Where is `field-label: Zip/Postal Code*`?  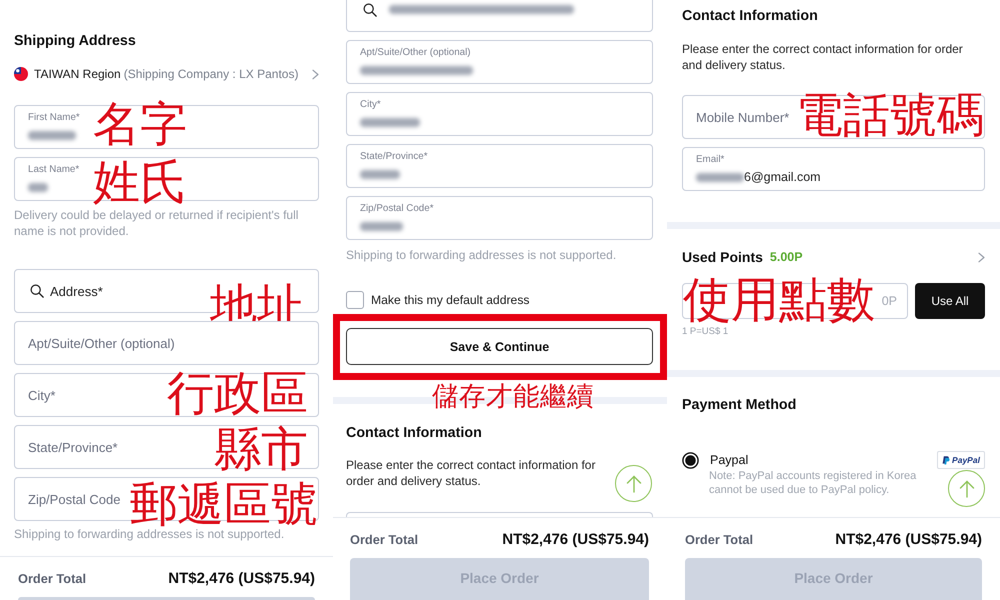
field-label: Zip/Postal Code* is located at coordinates (397, 208).